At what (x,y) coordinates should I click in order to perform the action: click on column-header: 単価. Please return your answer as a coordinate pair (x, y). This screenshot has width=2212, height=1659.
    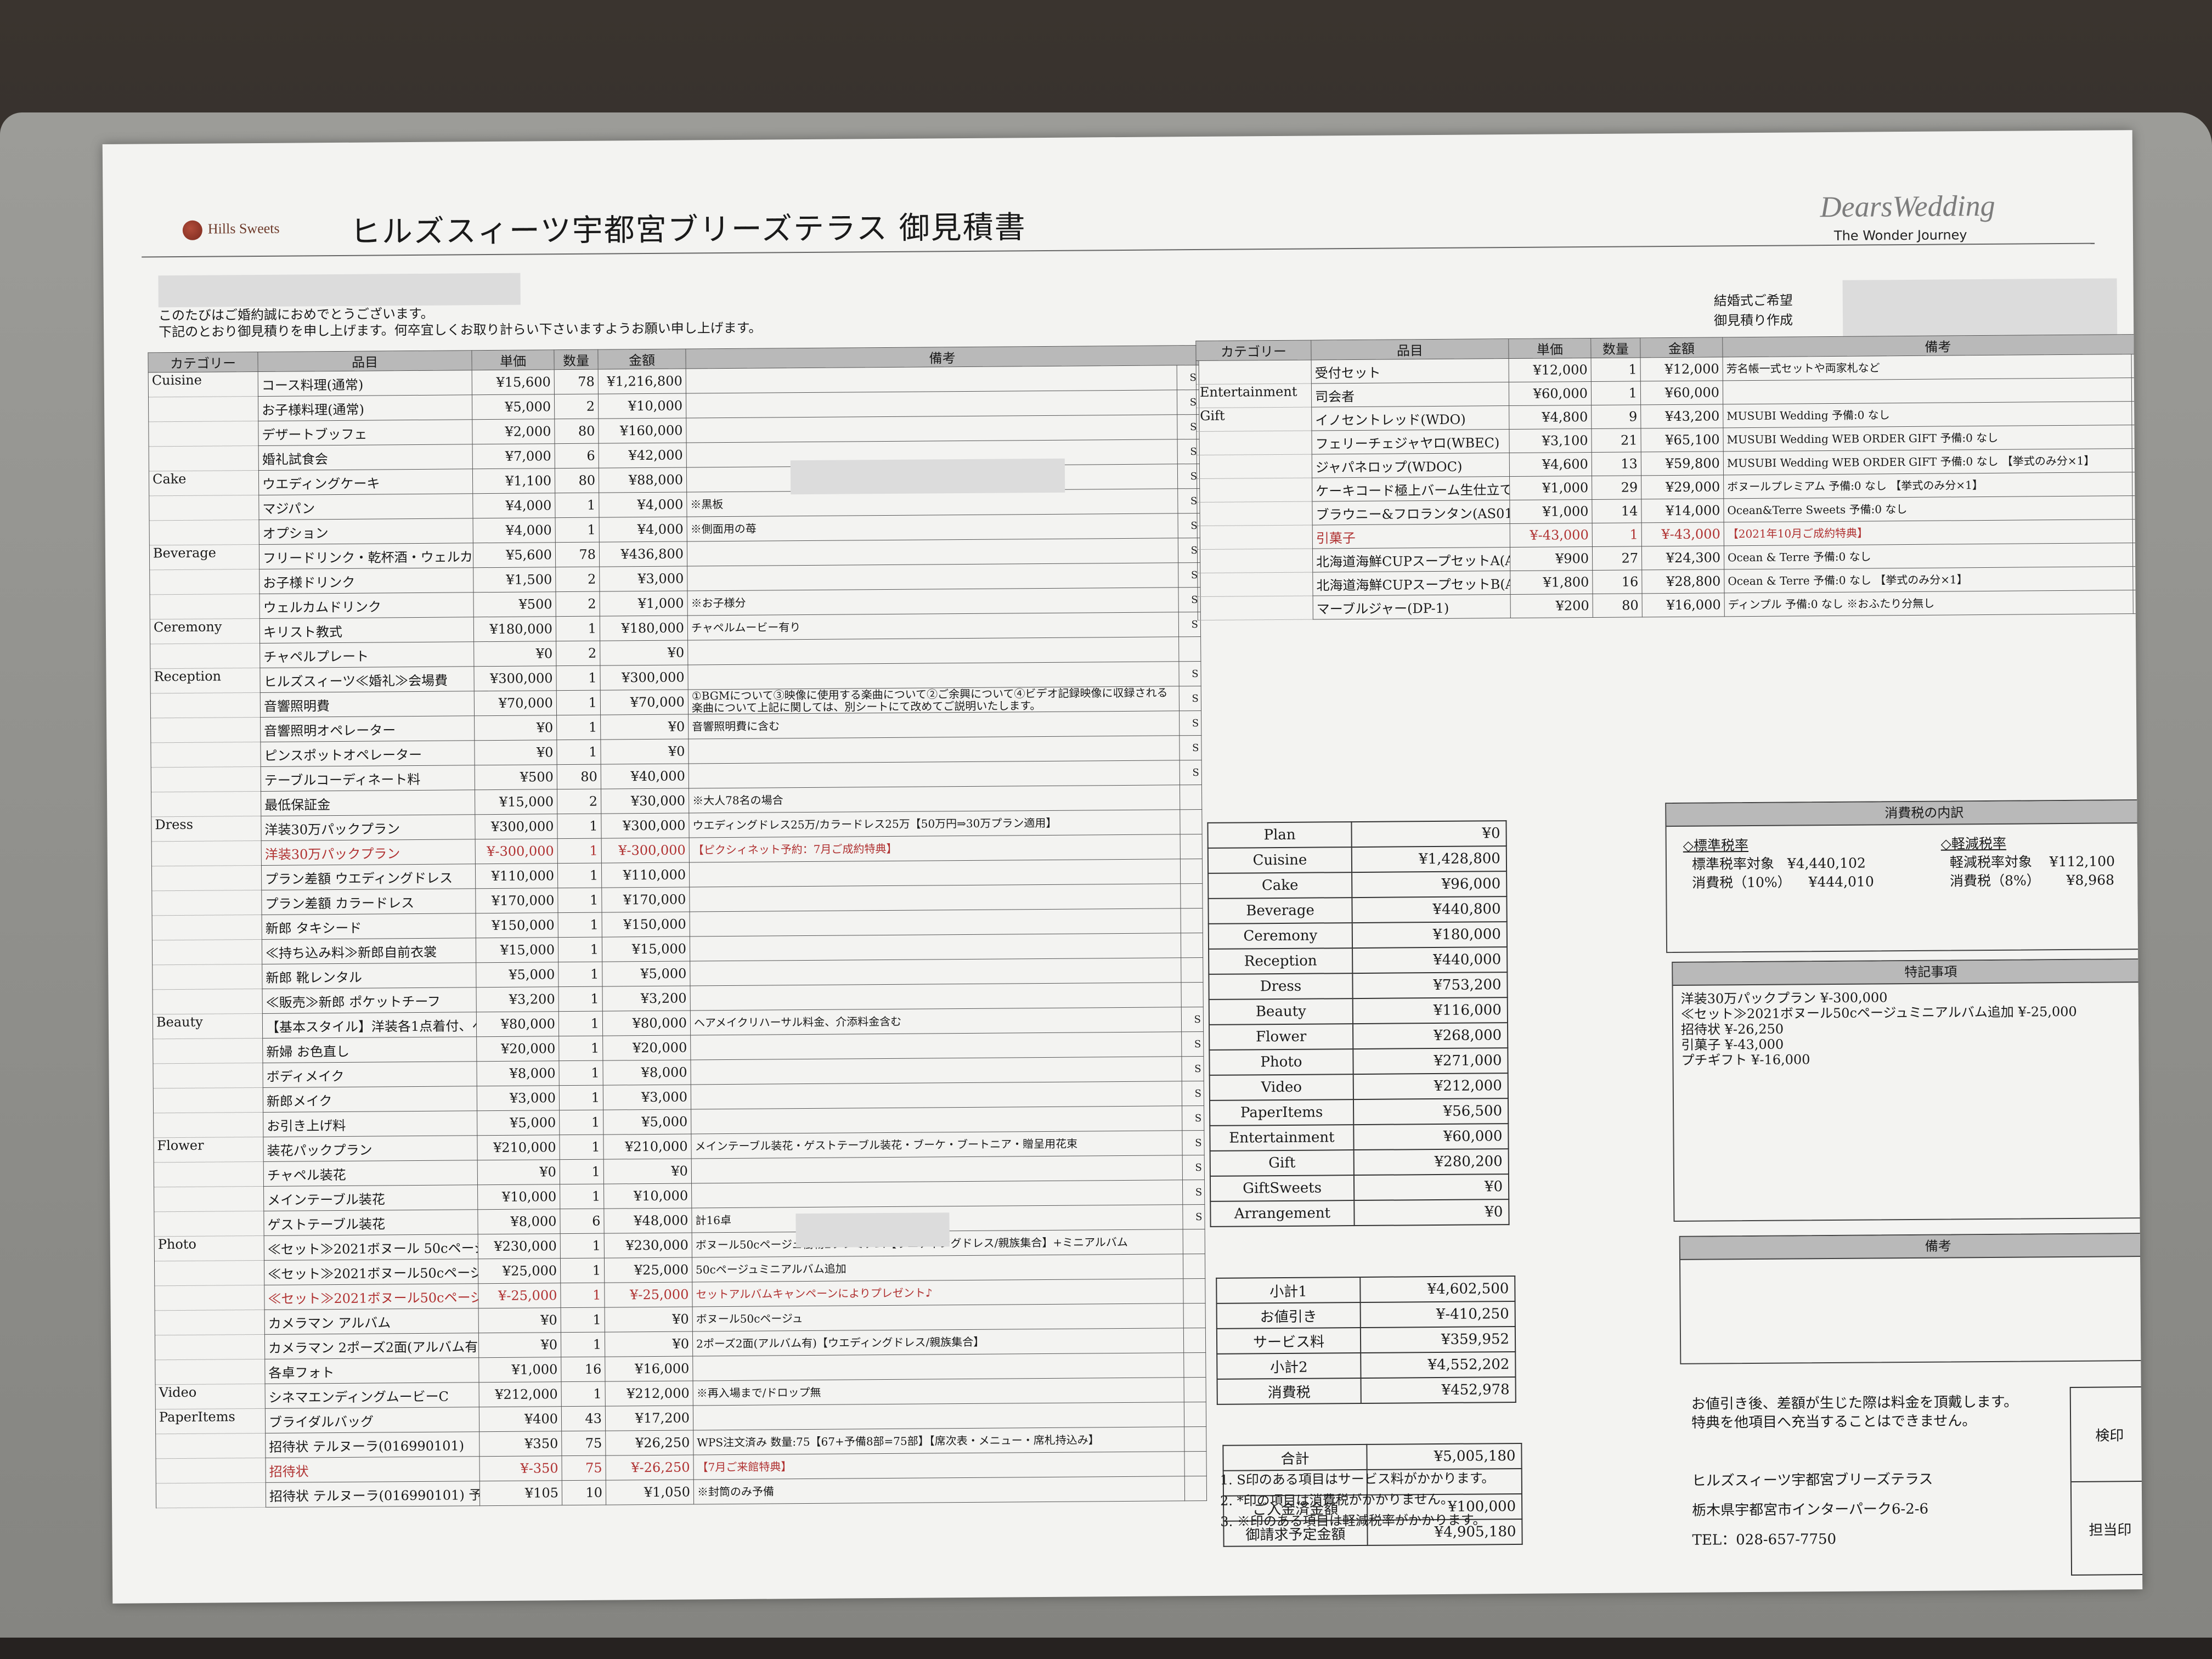
    Looking at the image, I should click on (1550, 349).